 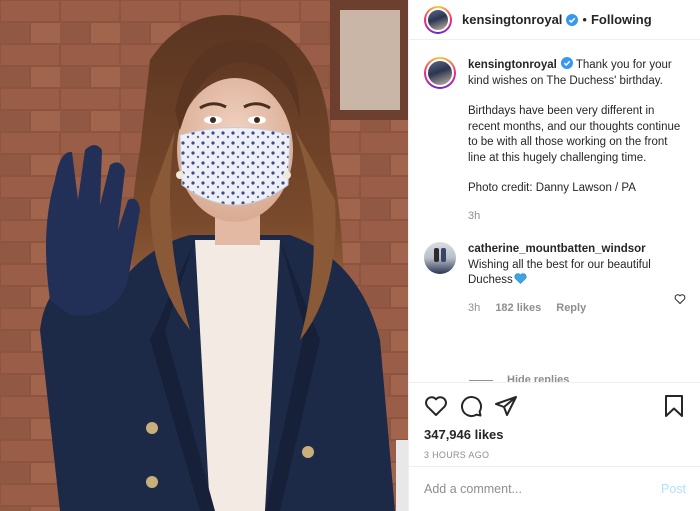 I want to click on hide-replies-button: Hide replies, so click(x=519, y=378).